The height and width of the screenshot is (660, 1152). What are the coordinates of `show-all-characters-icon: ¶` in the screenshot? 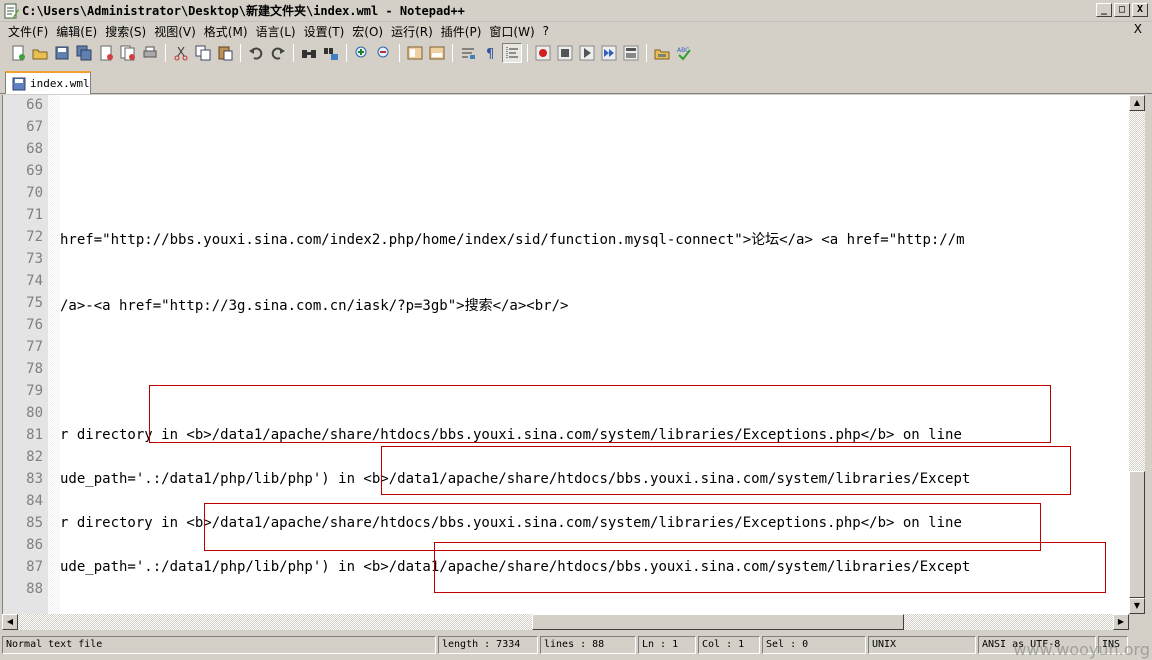 It's located at (490, 53).